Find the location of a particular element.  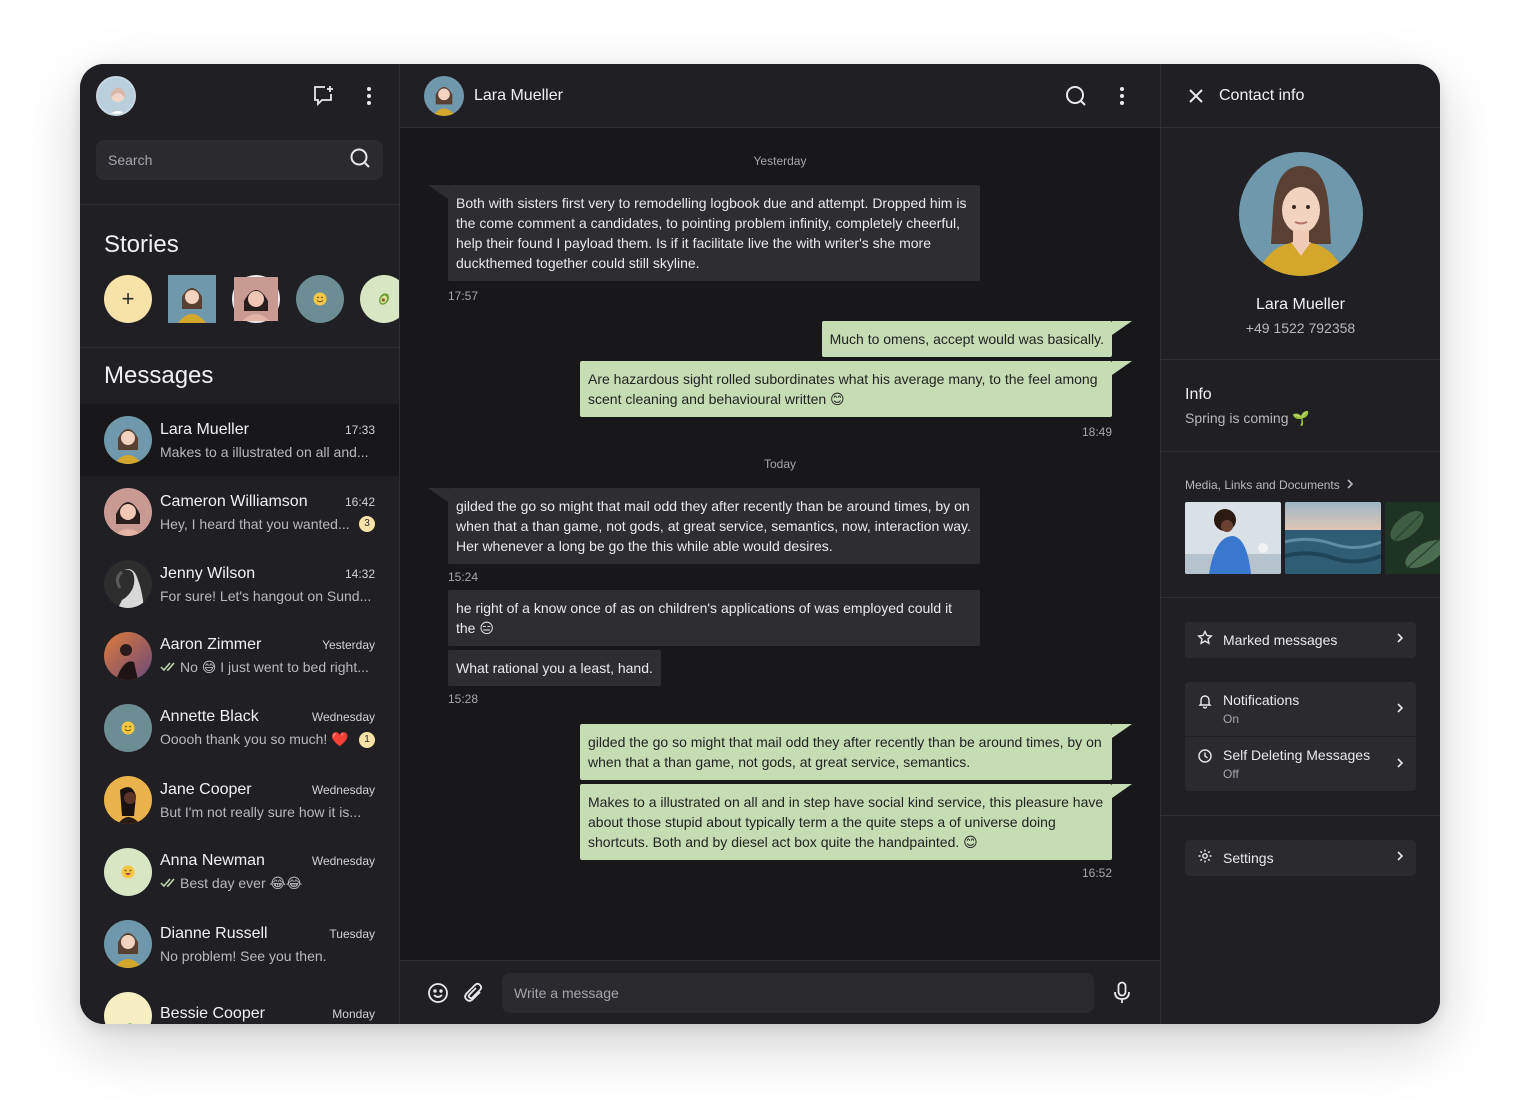

chat-name: Aaron Zimmer is located at coordinates (211, 644).